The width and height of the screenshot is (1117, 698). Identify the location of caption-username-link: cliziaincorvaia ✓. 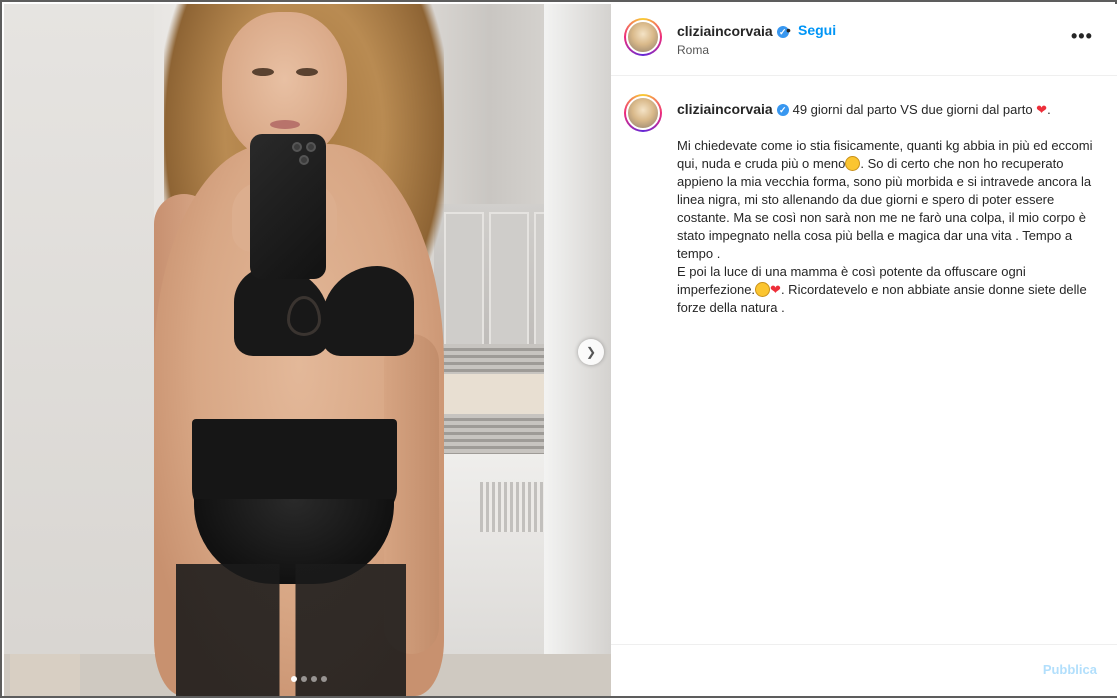
(735, 109).